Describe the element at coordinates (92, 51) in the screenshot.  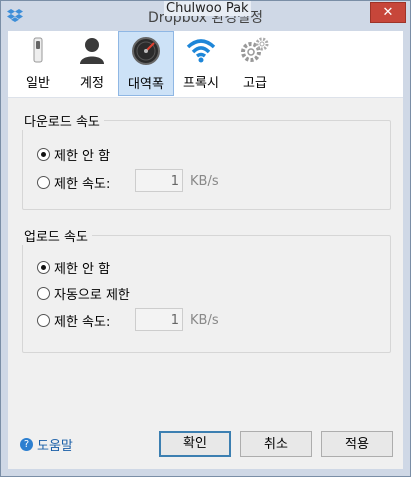
I see `user-icon` at that location.